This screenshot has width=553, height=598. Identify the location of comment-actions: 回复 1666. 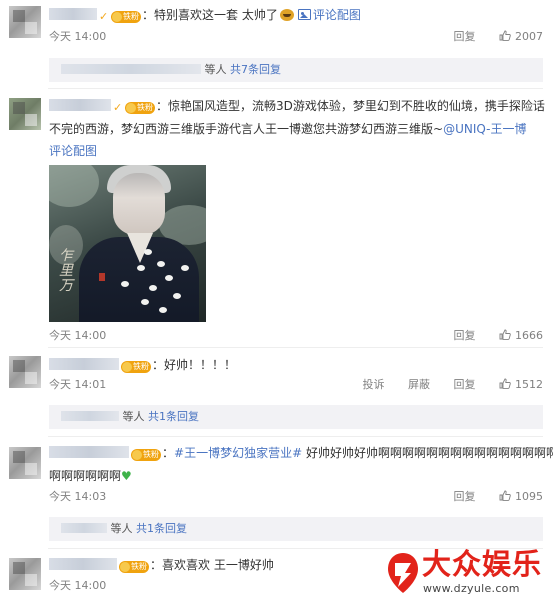
(489, 336).